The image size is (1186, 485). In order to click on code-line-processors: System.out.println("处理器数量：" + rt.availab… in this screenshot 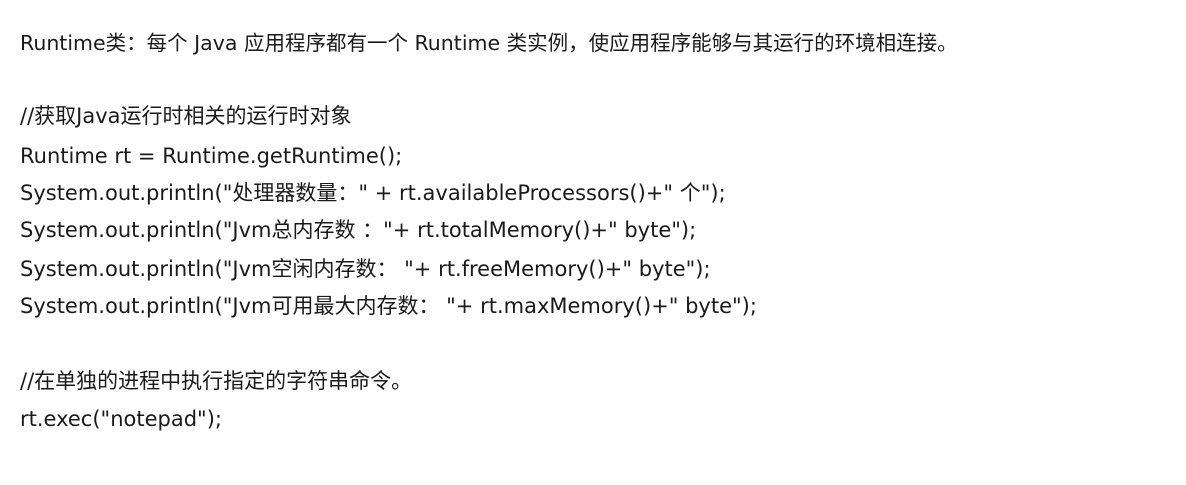, I will do `click(373, 193)`.